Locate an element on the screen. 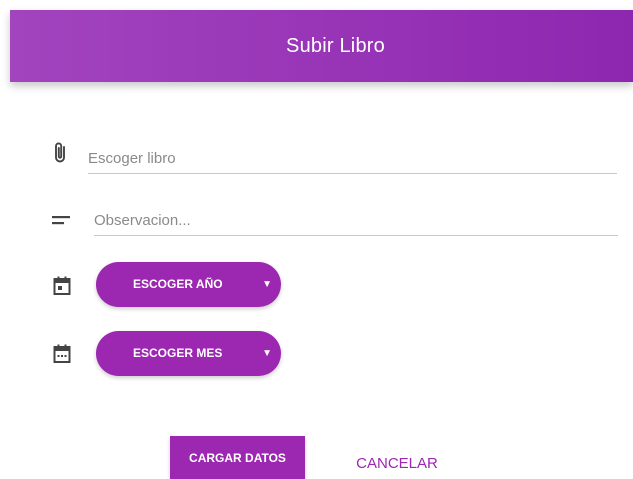 The image size is (633, 479). notes-icon is located at coordinates (61, 221).